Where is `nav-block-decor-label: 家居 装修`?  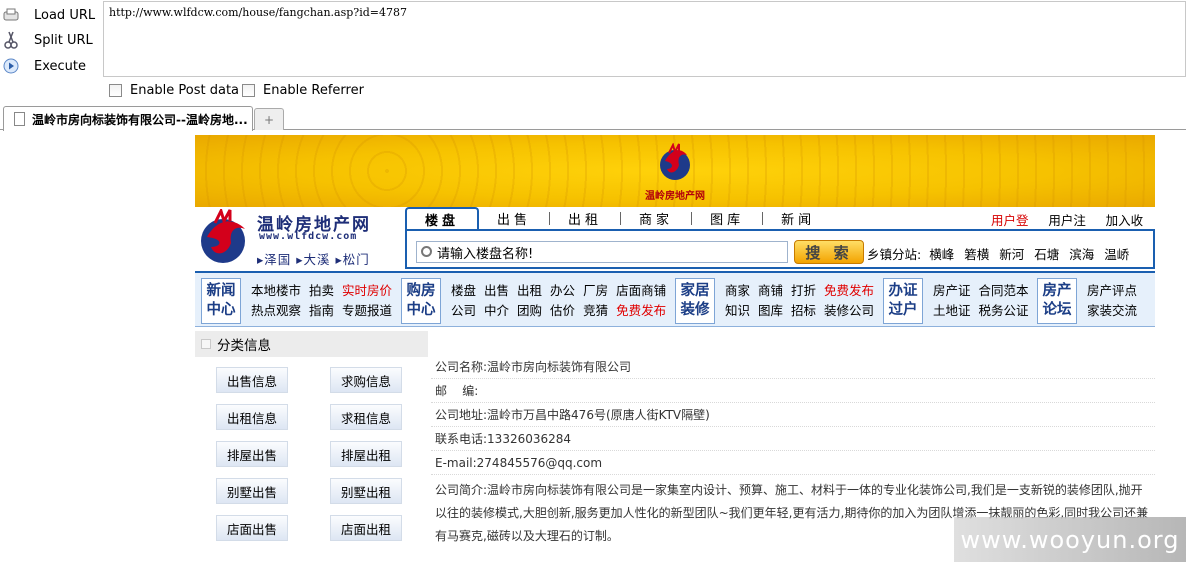 nav-block-decor-label: 家居 装修 is located at coordinates (695, 300).